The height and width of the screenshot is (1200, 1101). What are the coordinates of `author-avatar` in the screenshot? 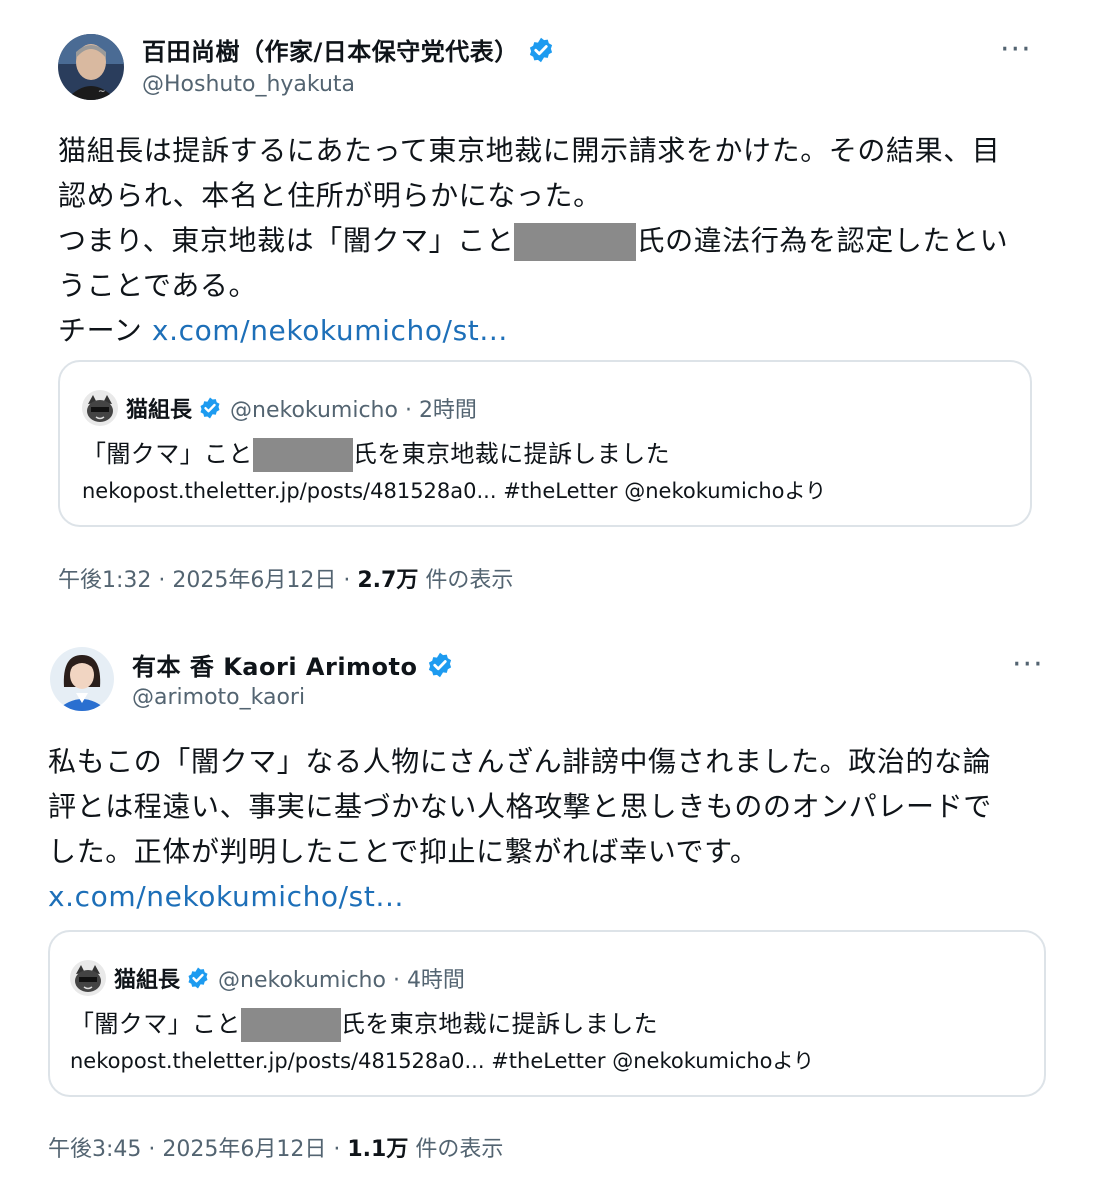 It's located at (82, 679).